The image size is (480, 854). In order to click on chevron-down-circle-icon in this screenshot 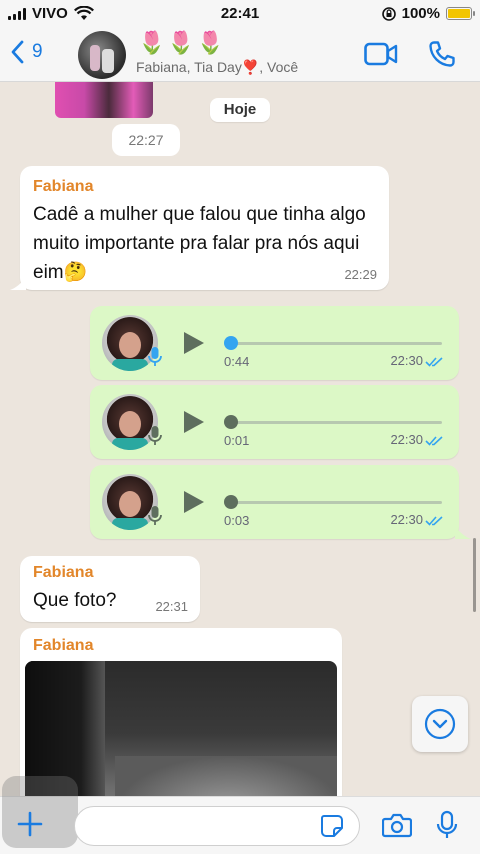, I will do `click(440, 724)`.